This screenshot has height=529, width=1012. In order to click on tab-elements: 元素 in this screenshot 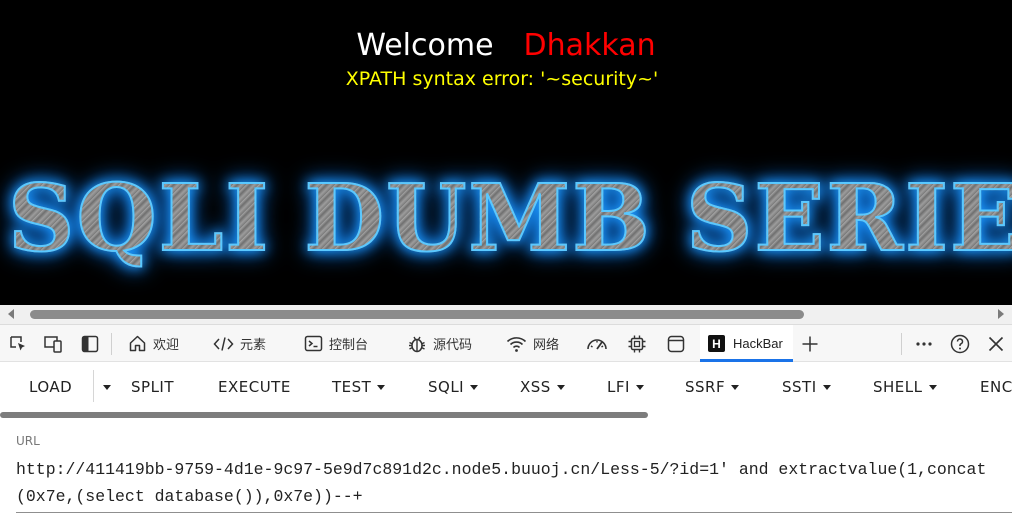, I will do `click(239, 343)`.